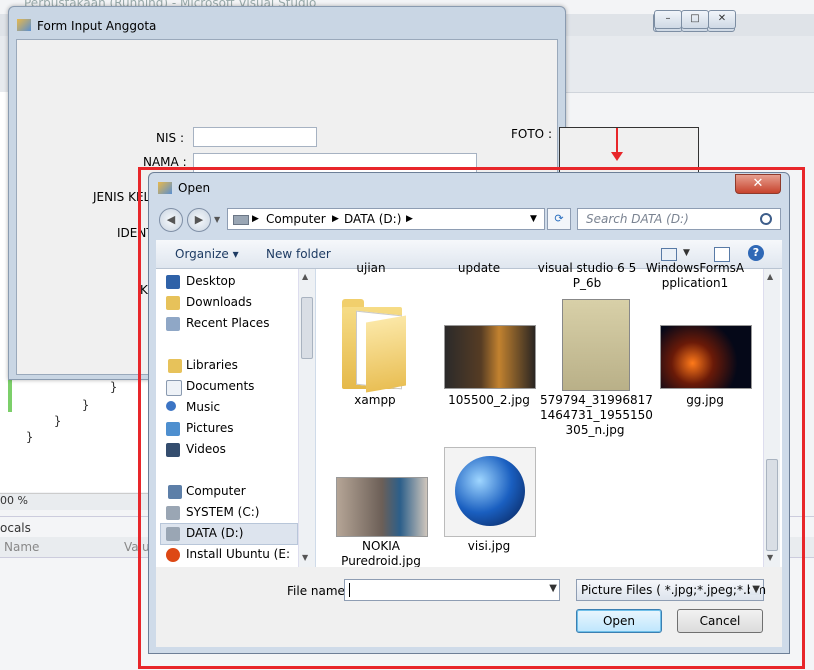 Image resolution: width=814 pixels, height=670 pixels. What do you see at coordinates (173, 282) in the screenshot?
I see `desktop-icon` at bounding box center [173, 282].